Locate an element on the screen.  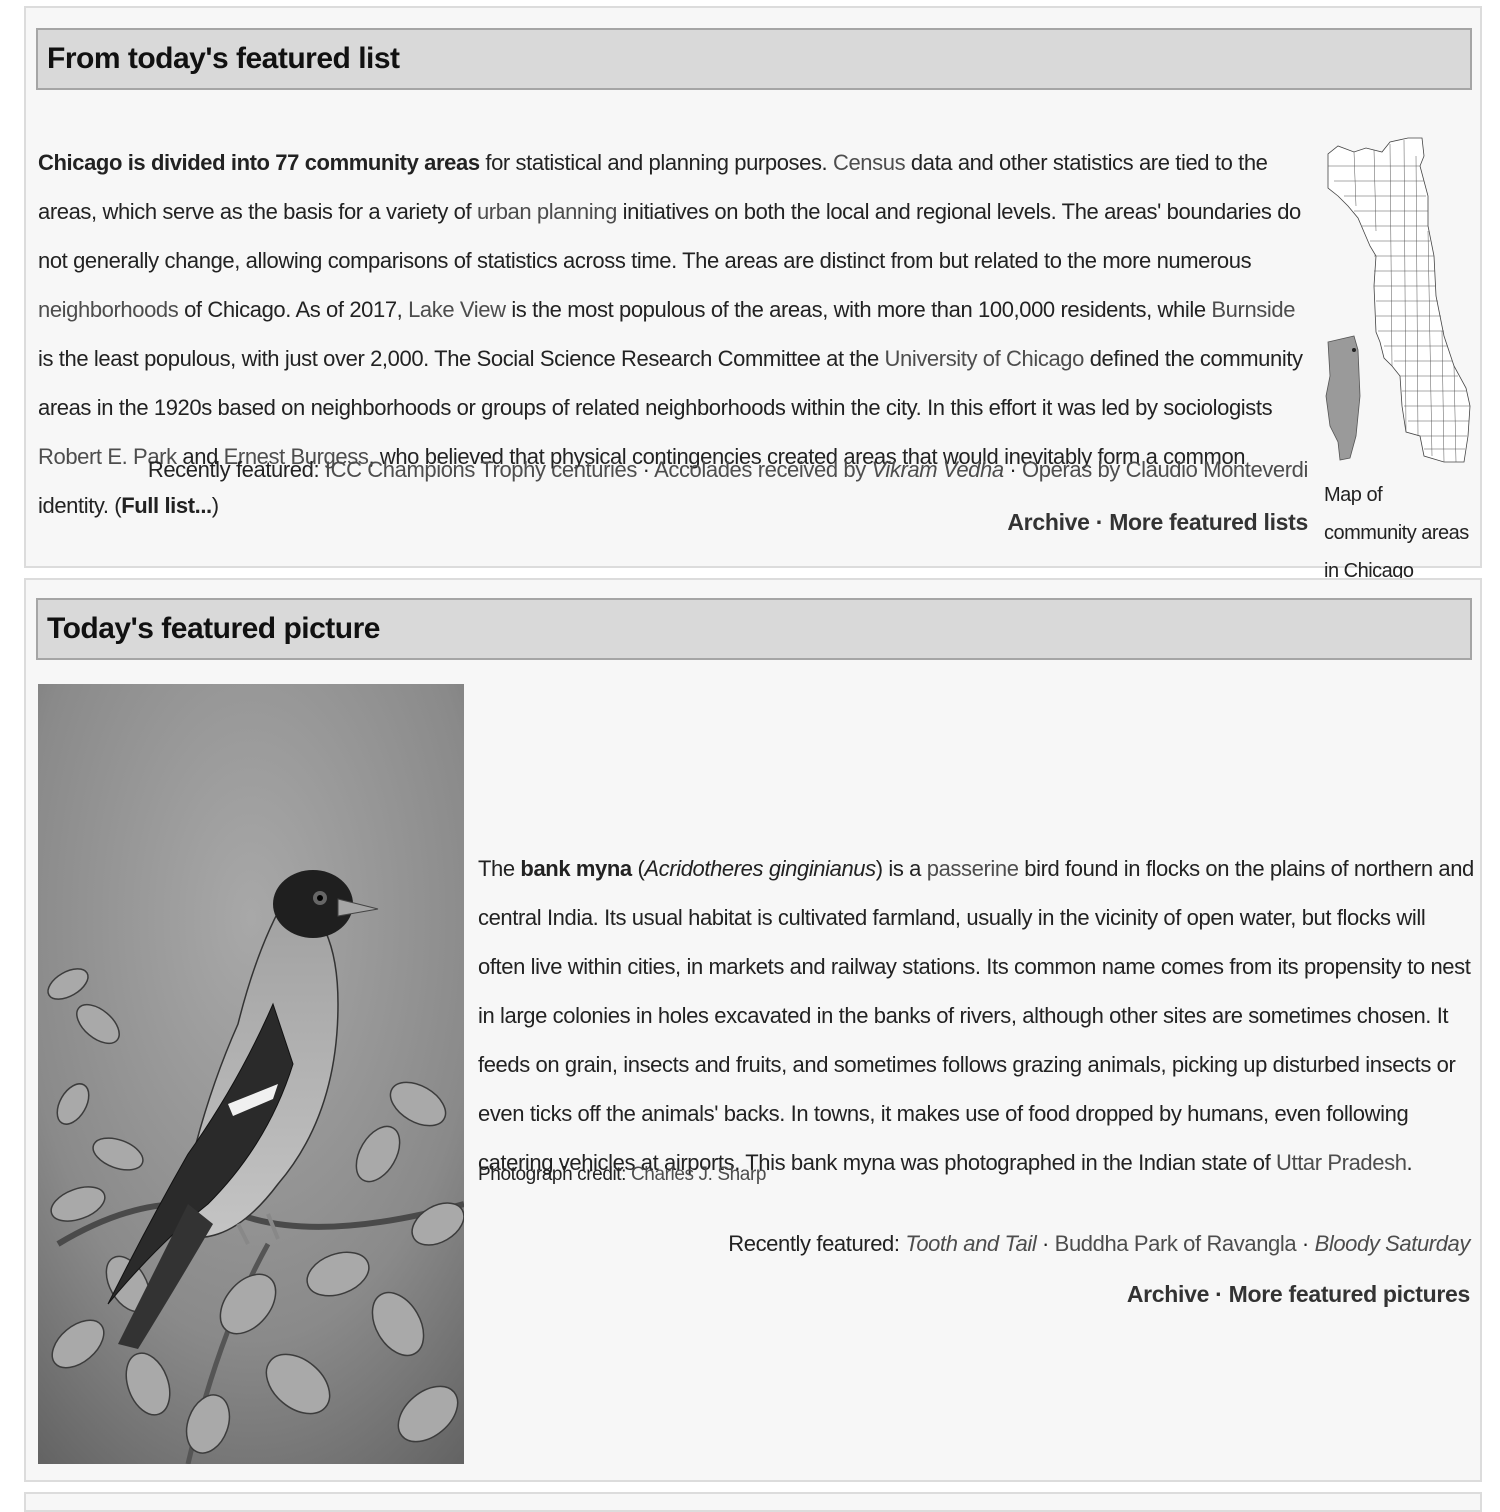
link-text-italic: Tooth and Tail is located at coordinates (971, 1243).